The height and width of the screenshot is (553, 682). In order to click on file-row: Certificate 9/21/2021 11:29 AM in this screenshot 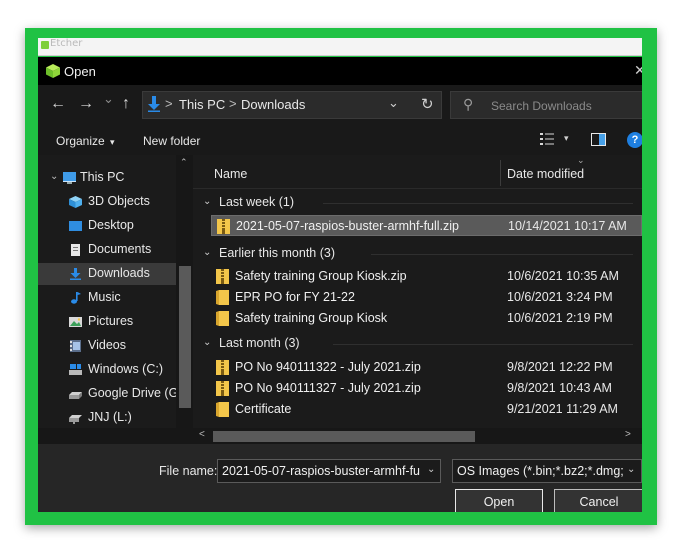, I will do `click(426, 409)`.